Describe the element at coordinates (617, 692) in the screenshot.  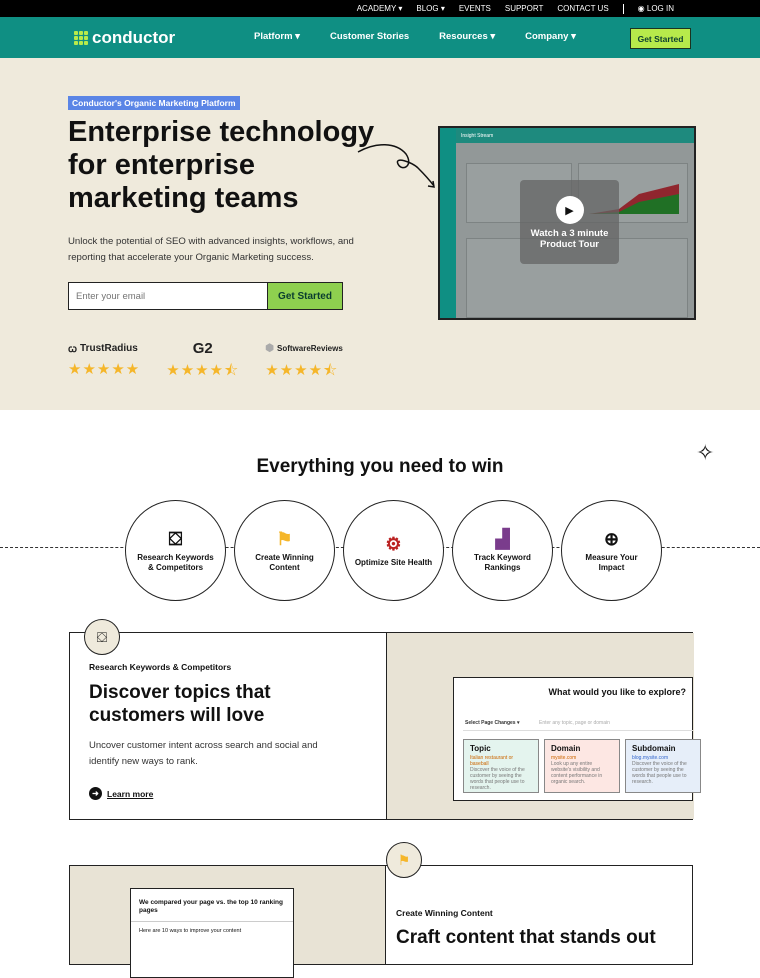
I see `explore-title: What would you like to explore?` at that location.